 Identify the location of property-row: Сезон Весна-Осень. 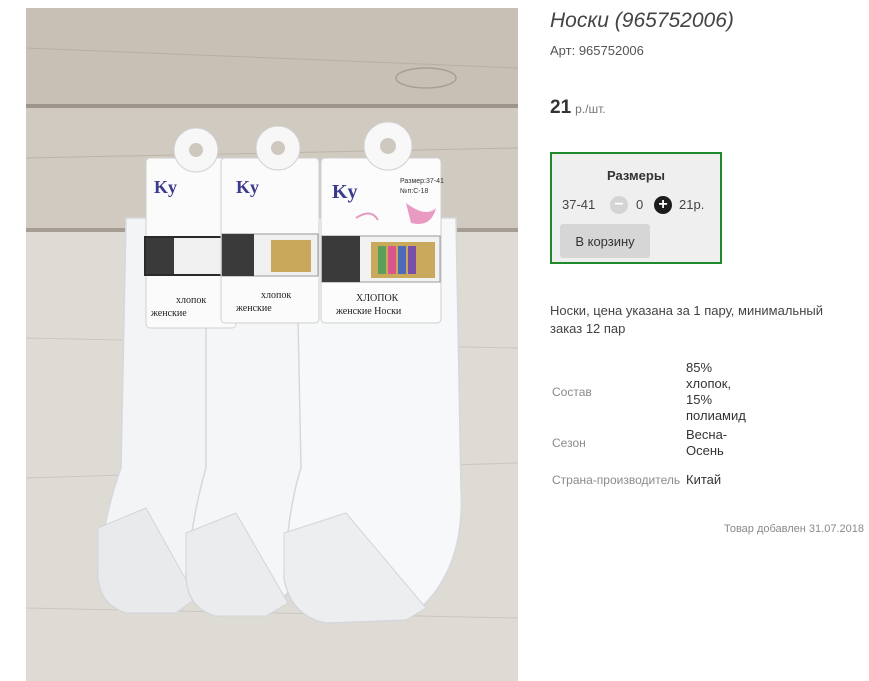
(654, 443).